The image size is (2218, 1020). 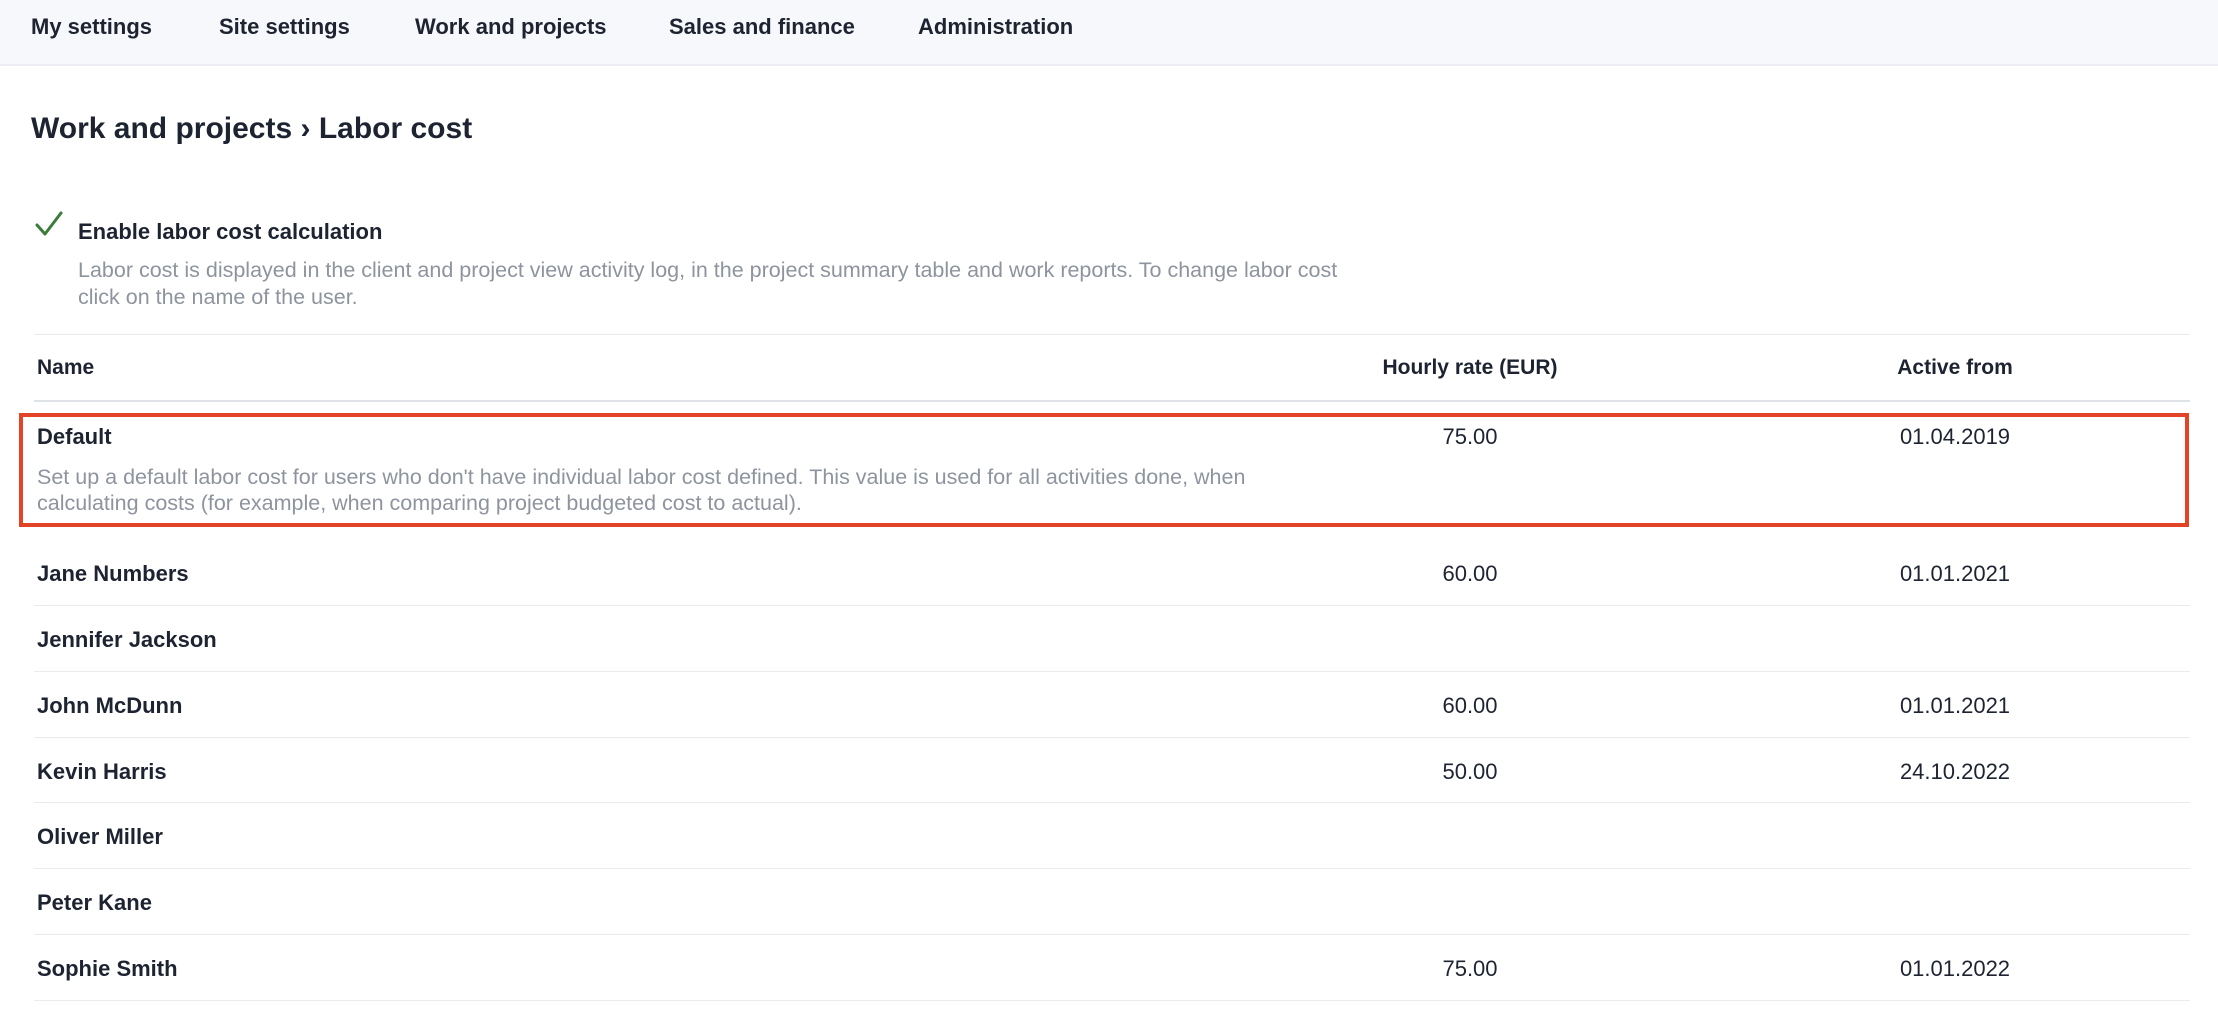 What do you see at coordinates (109, 706) in the screenshot?
I see `row-name: John McDunn` at bounding box center [109, 706].